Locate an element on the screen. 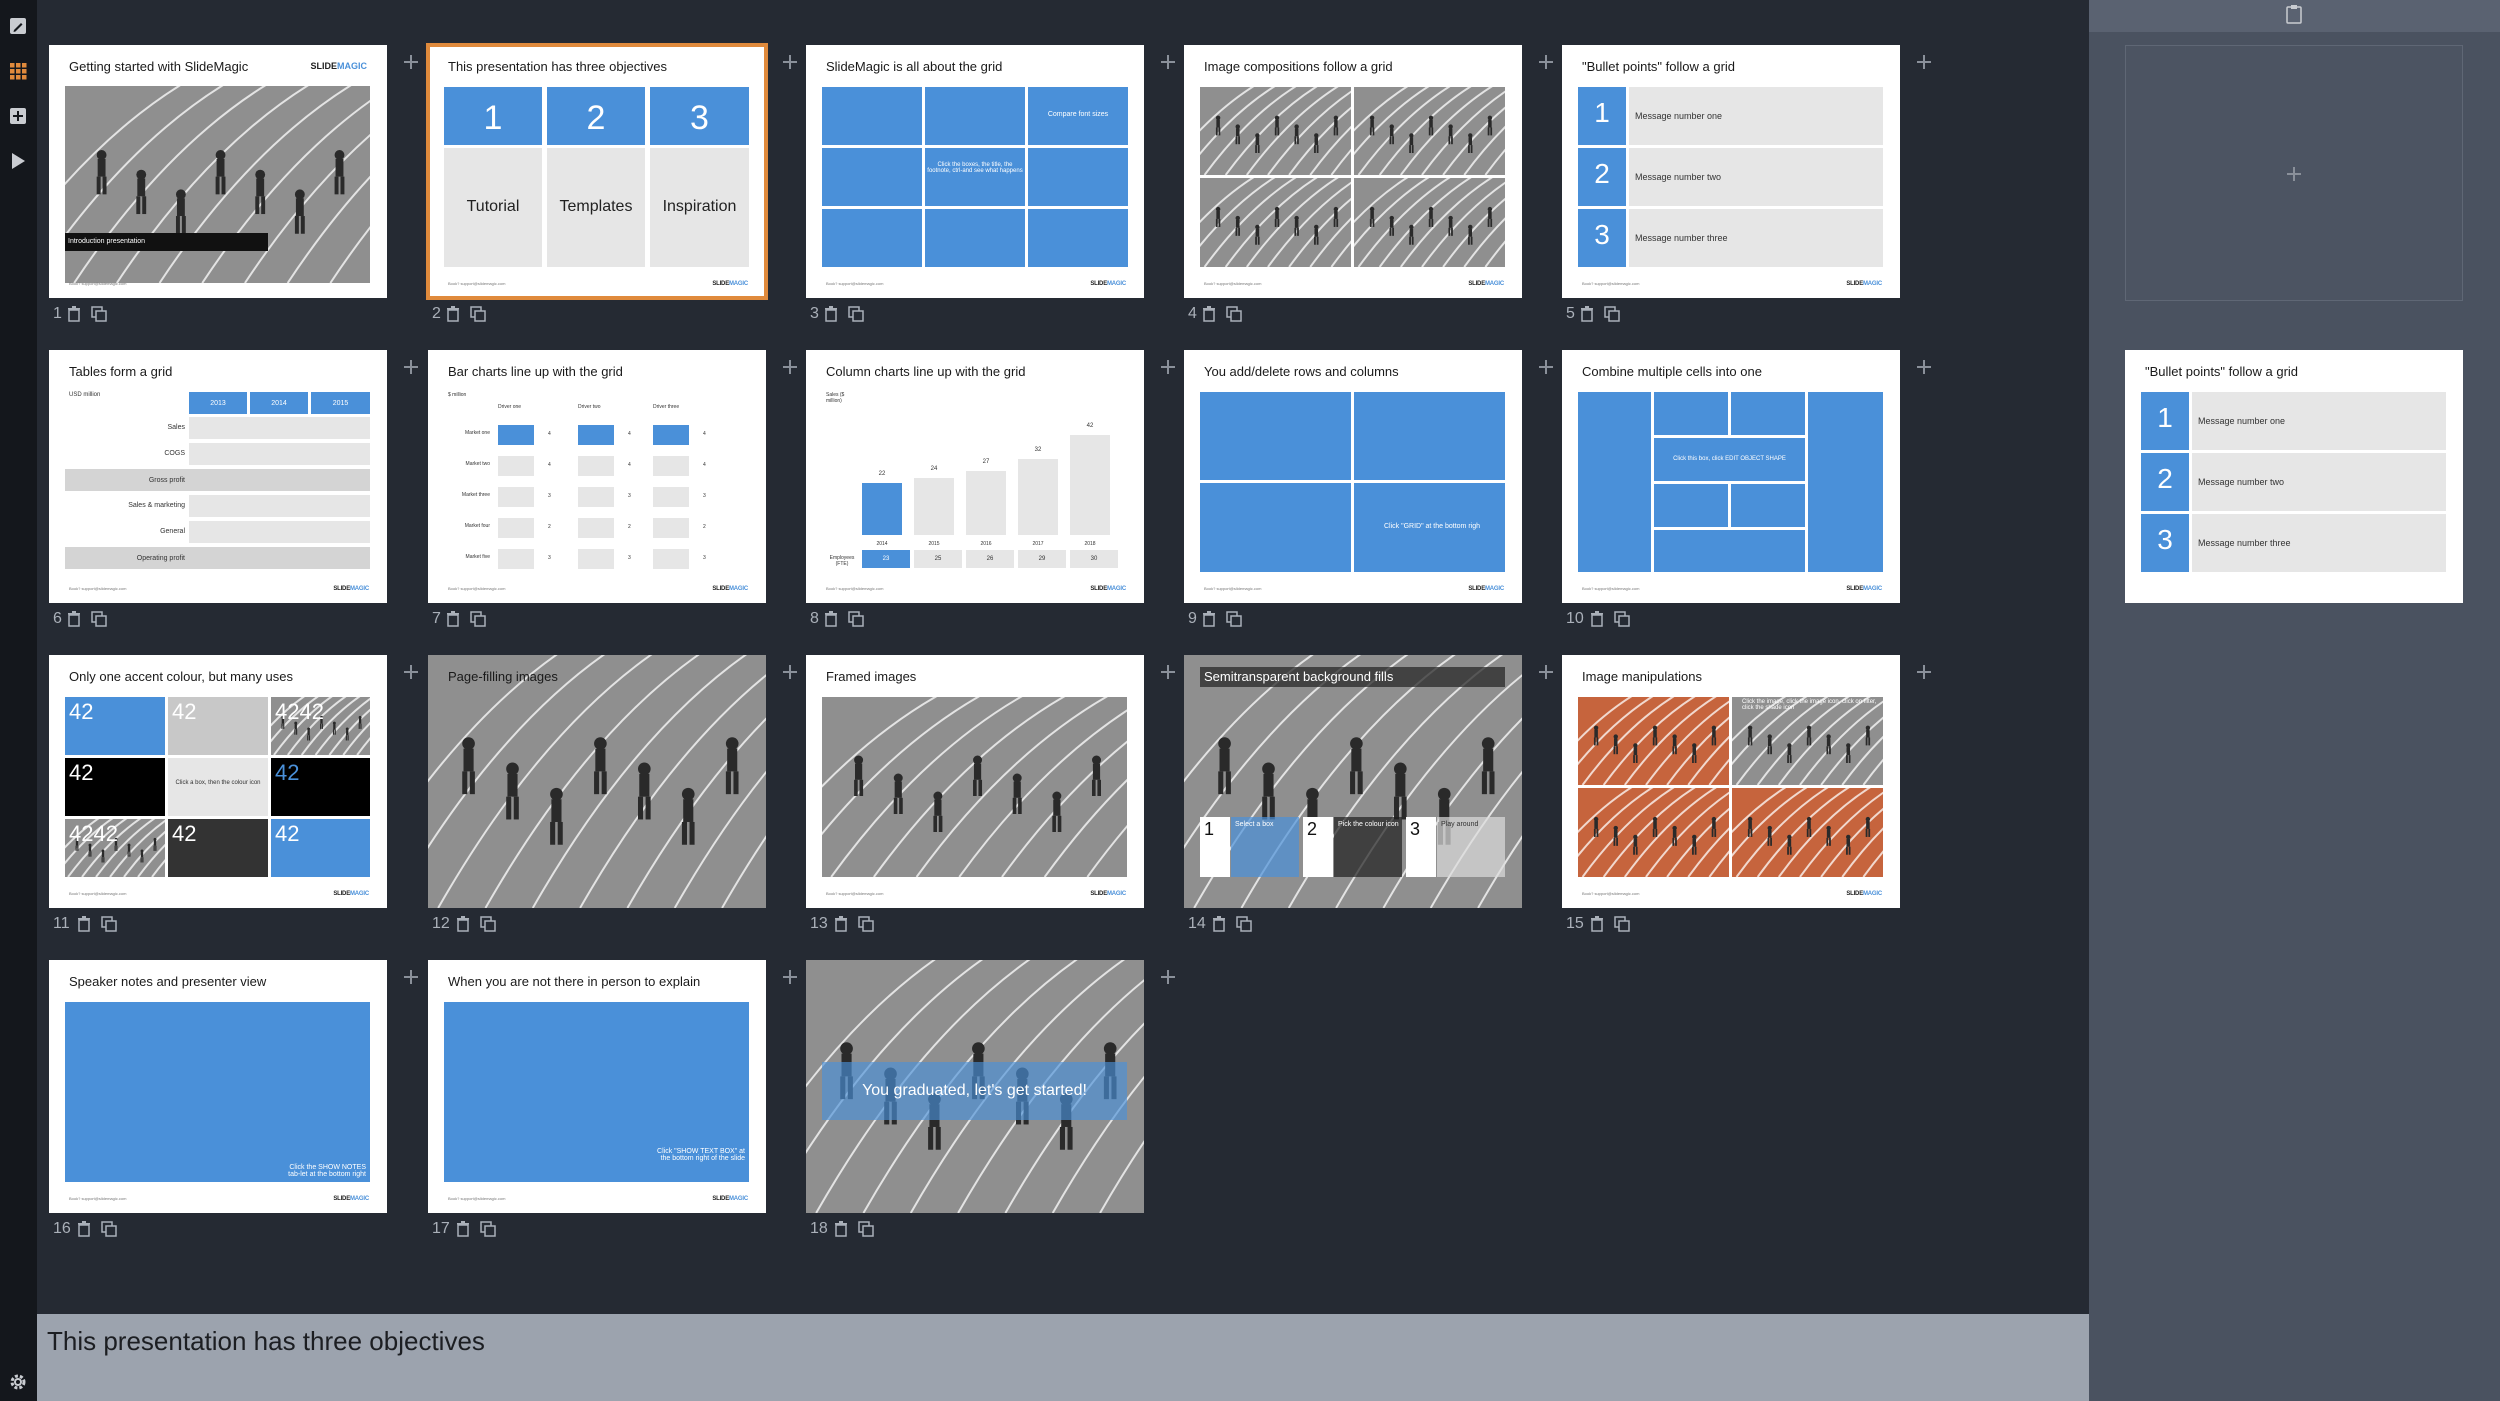 The image size is (2500, 1401). slide-number: 9 is located at coordinates (1192, 618).